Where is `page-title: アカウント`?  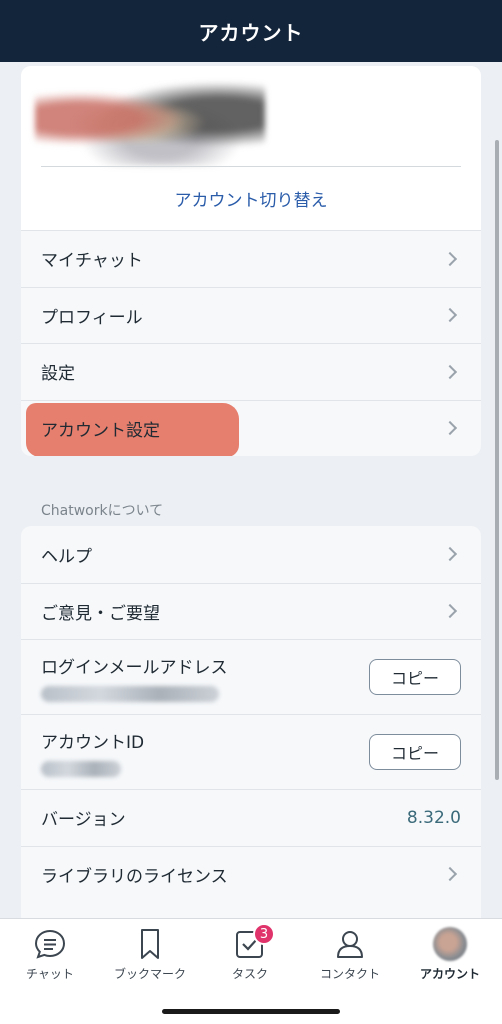 page-title: アカウント is located at coordinates (251, 32).